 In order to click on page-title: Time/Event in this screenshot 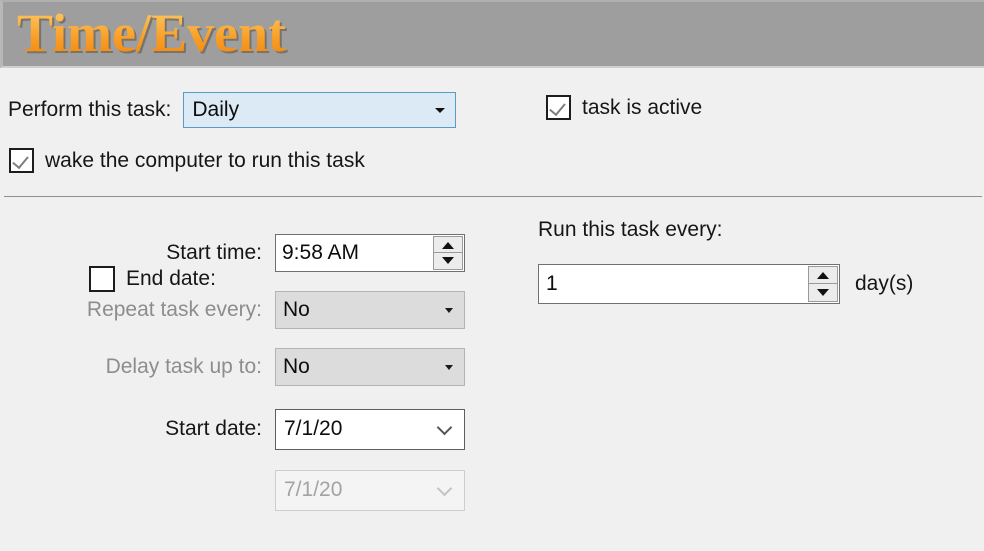, I will do `click(151, 34)`.